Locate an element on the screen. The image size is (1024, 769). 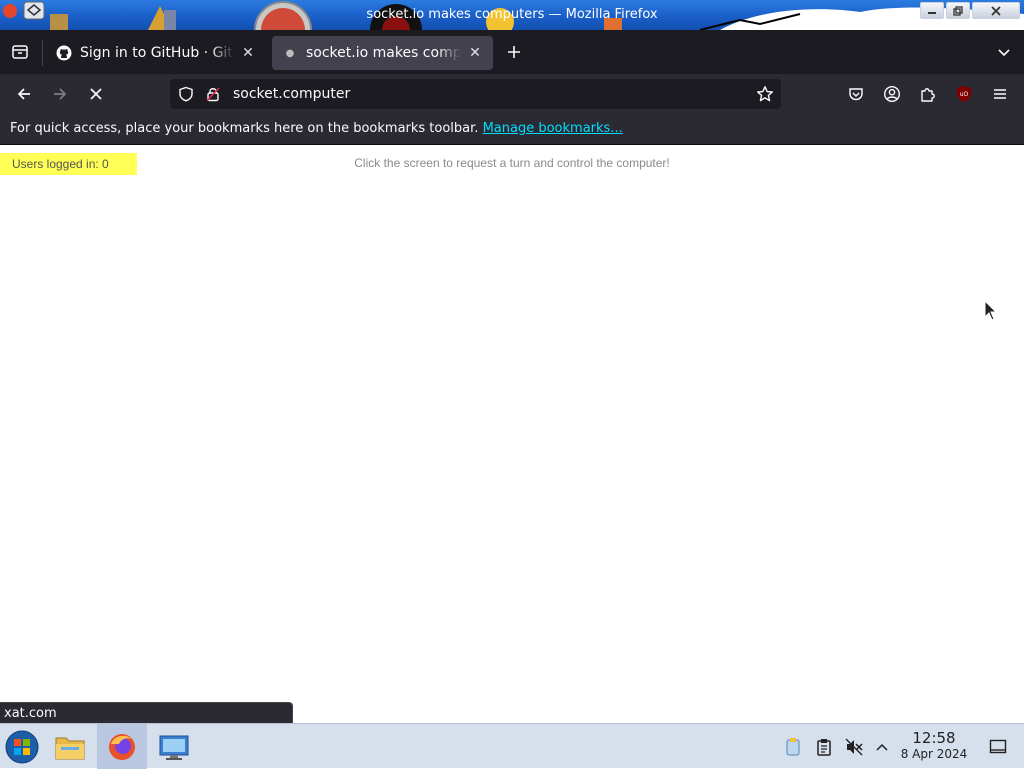
tray-expand-button is located at coordinates (882, 746).